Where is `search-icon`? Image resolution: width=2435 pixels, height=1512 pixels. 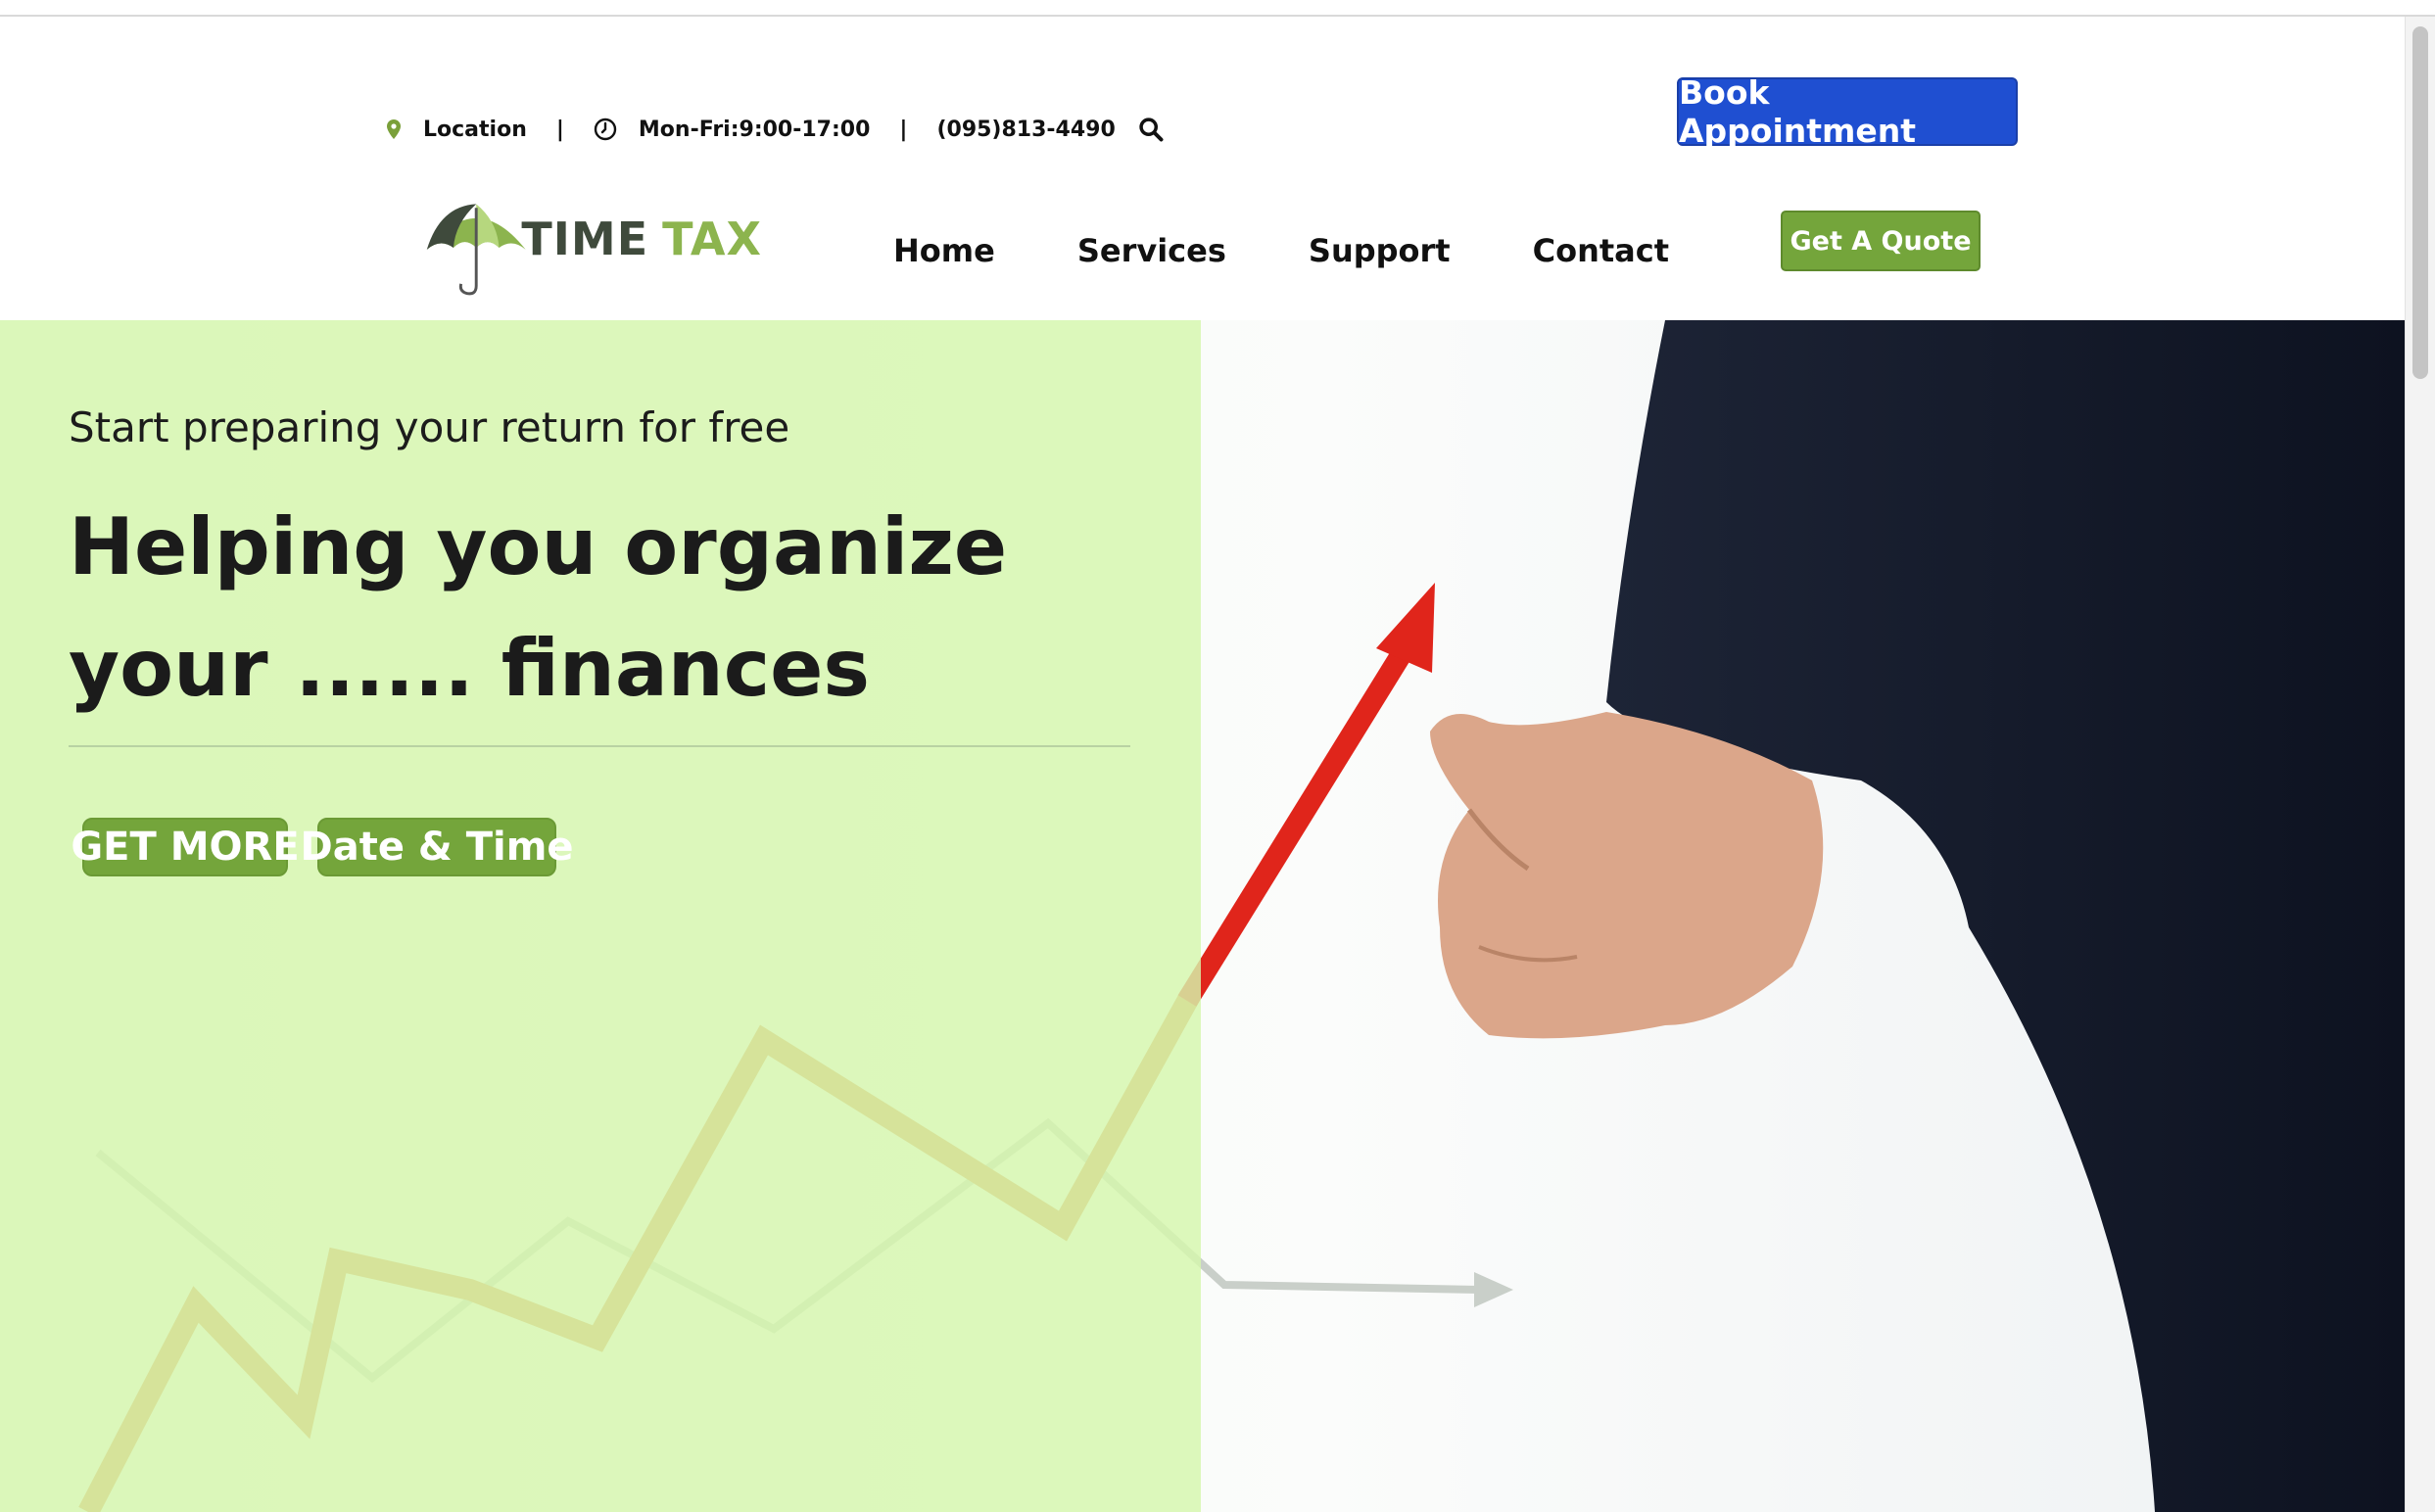
search-icon is located at coordinates (1151, 129).